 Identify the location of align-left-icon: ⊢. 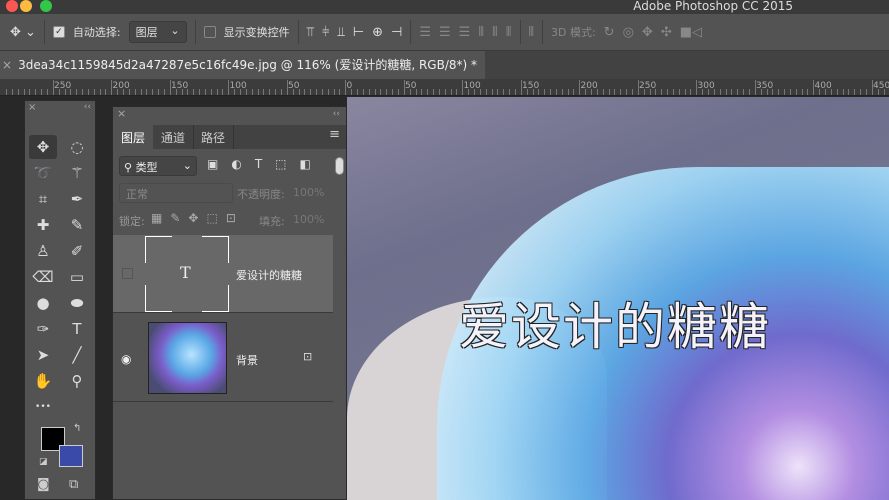
(358, 32).